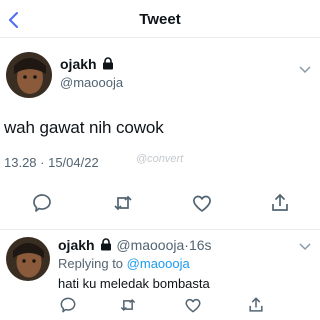  What do you see at coordinates (158, 263) in the screenshot?
I see `replying-to-handle: @maoooja` at bounding box center [158, 263].